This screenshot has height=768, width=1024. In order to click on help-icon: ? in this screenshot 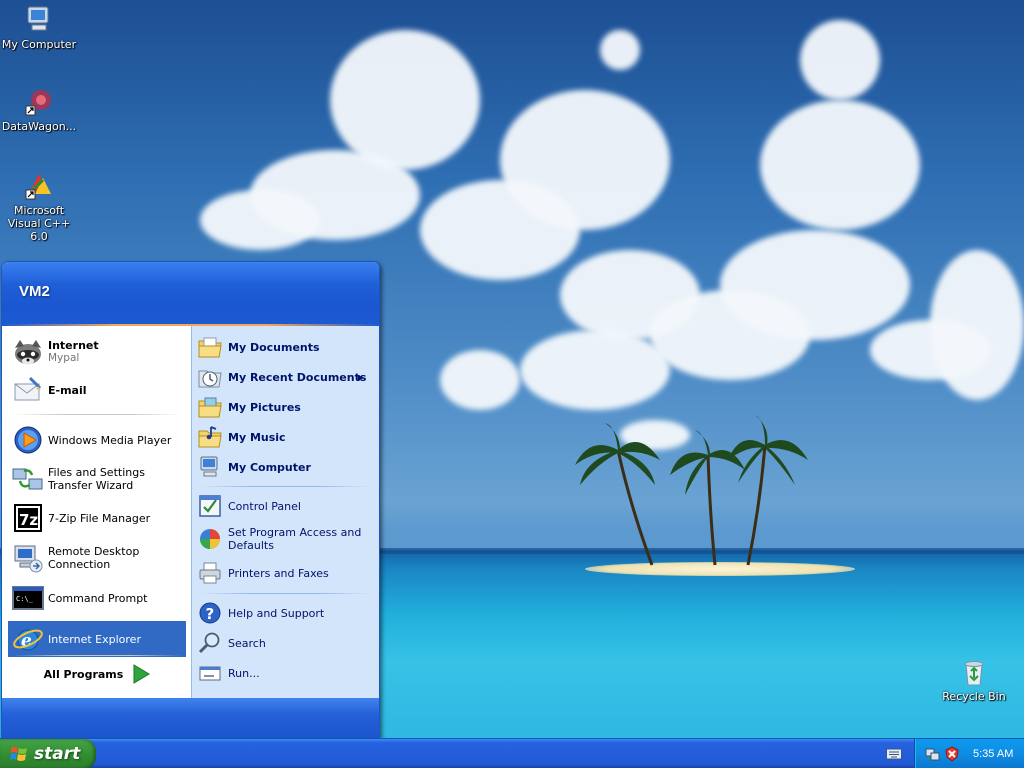, I will do `click(210, 613)`.